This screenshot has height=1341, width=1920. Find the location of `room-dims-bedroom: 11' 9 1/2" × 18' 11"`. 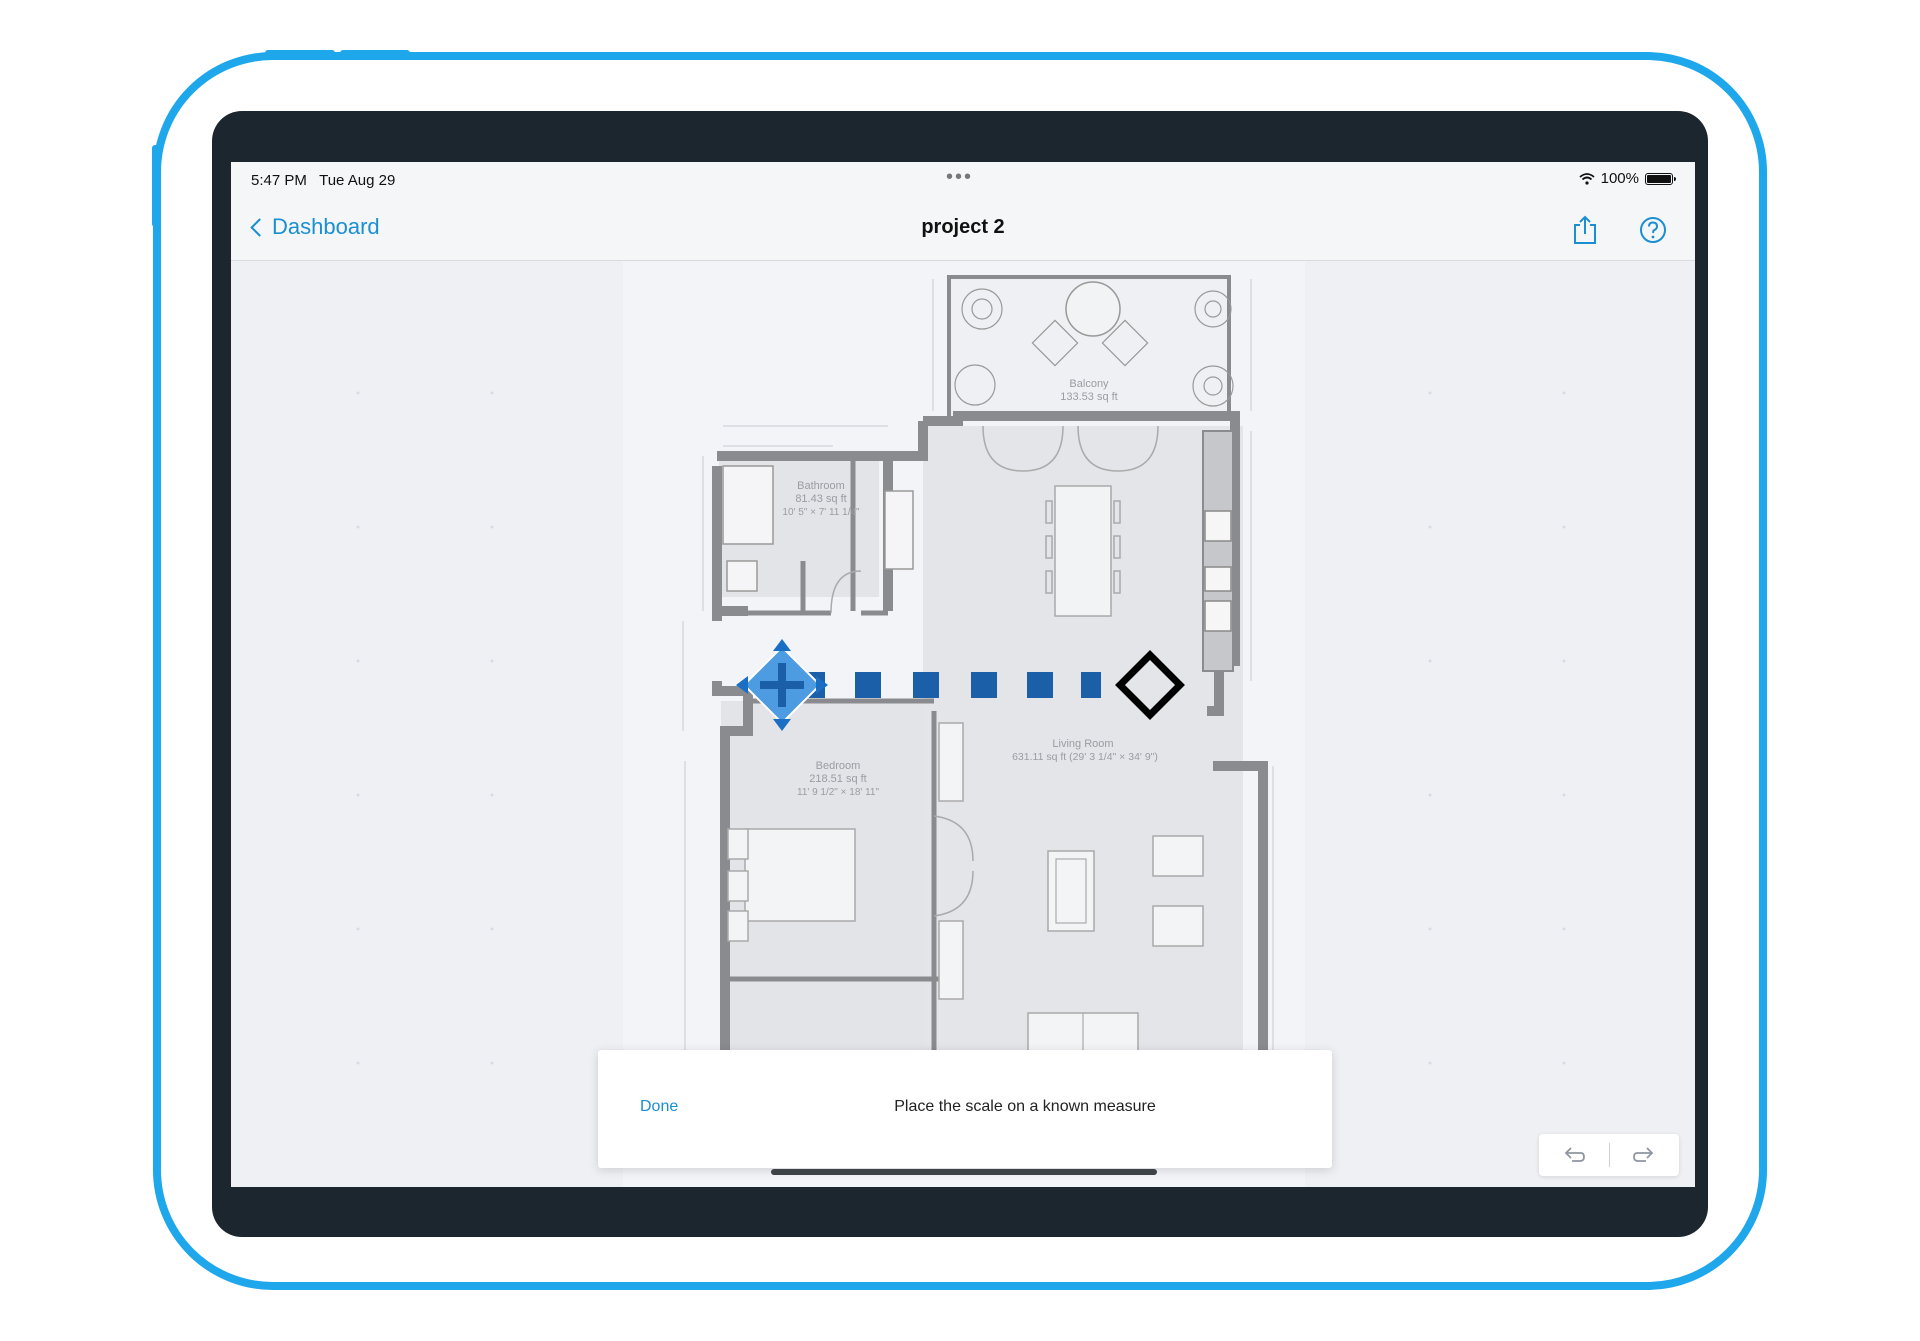

room-dims-bedroom: 11' 9 1/2" × 18' 11" is located at coordinates (838, 792).